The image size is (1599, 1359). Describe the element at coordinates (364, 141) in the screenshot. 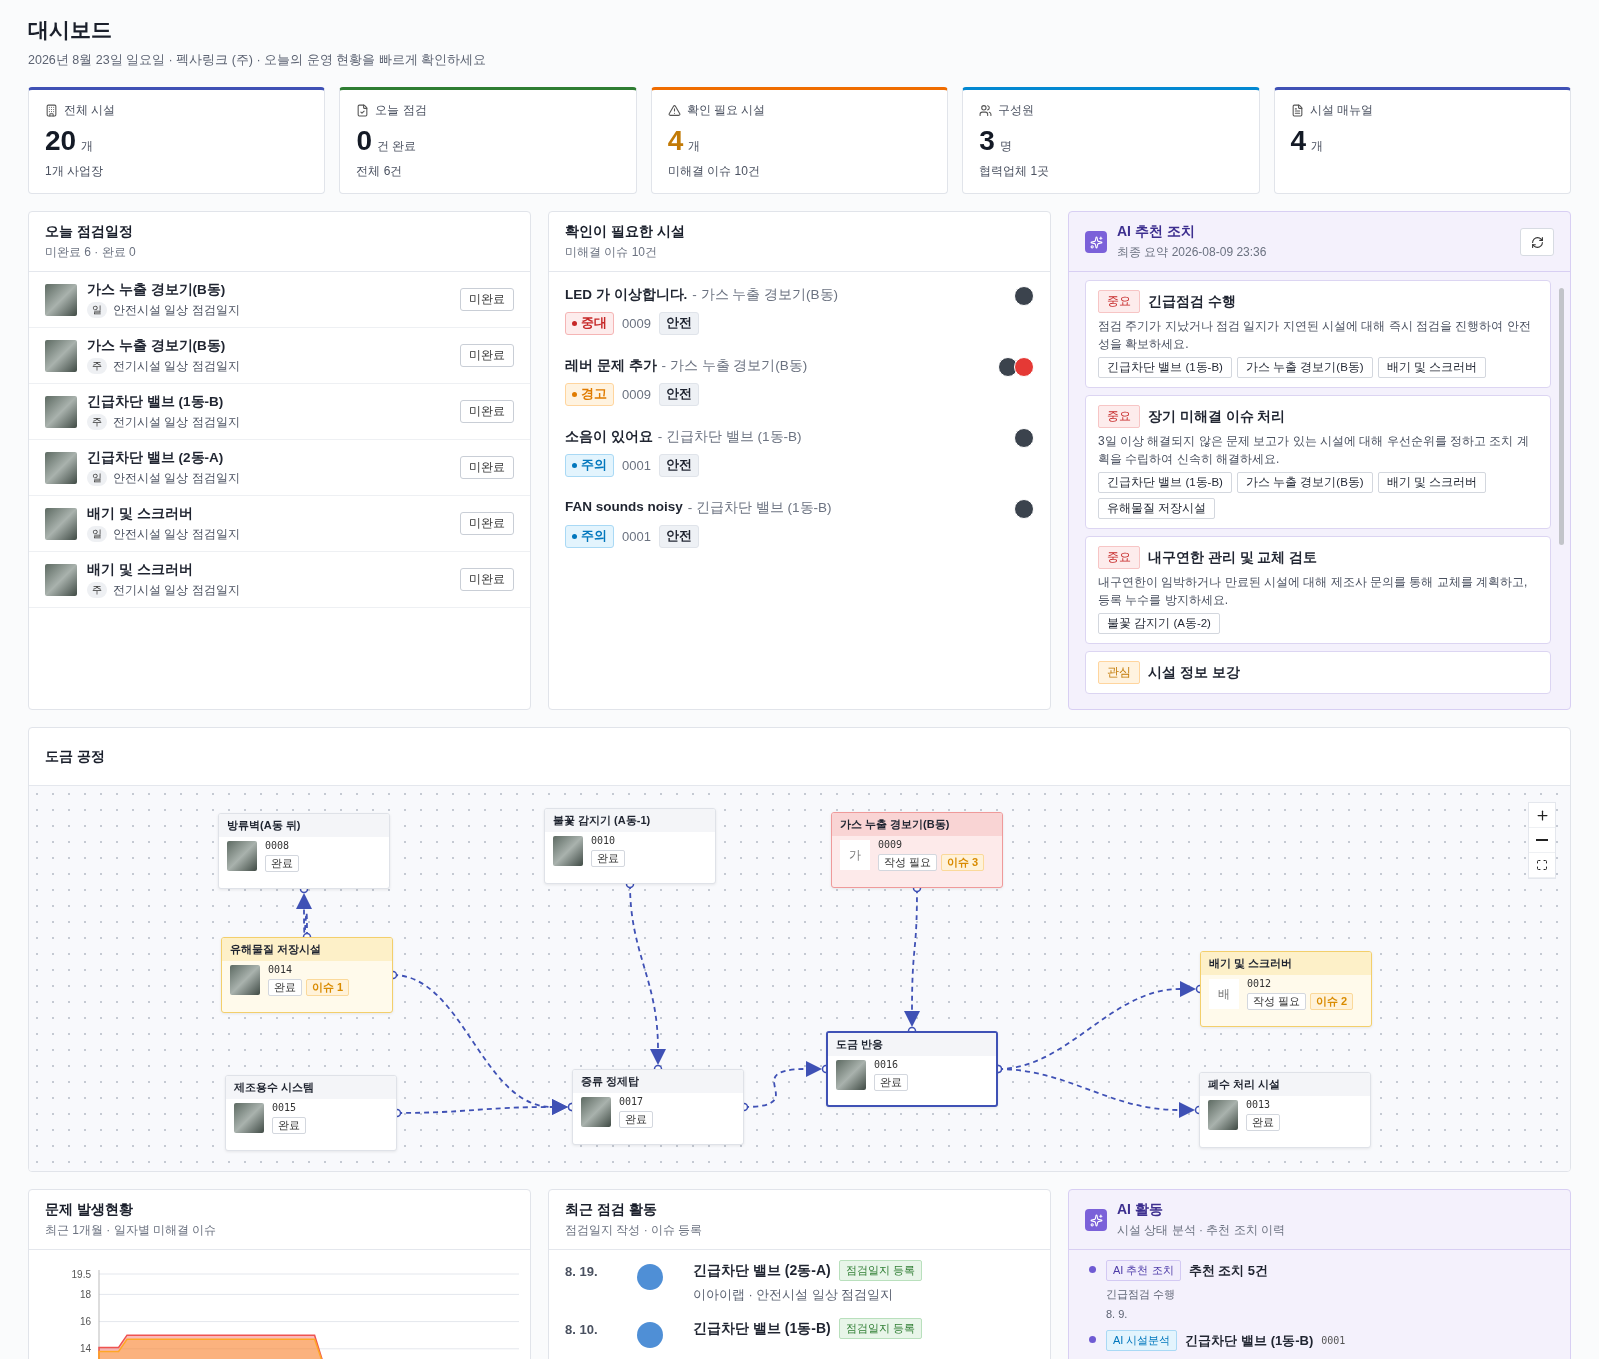

I see `stat-value: 0` at that location.